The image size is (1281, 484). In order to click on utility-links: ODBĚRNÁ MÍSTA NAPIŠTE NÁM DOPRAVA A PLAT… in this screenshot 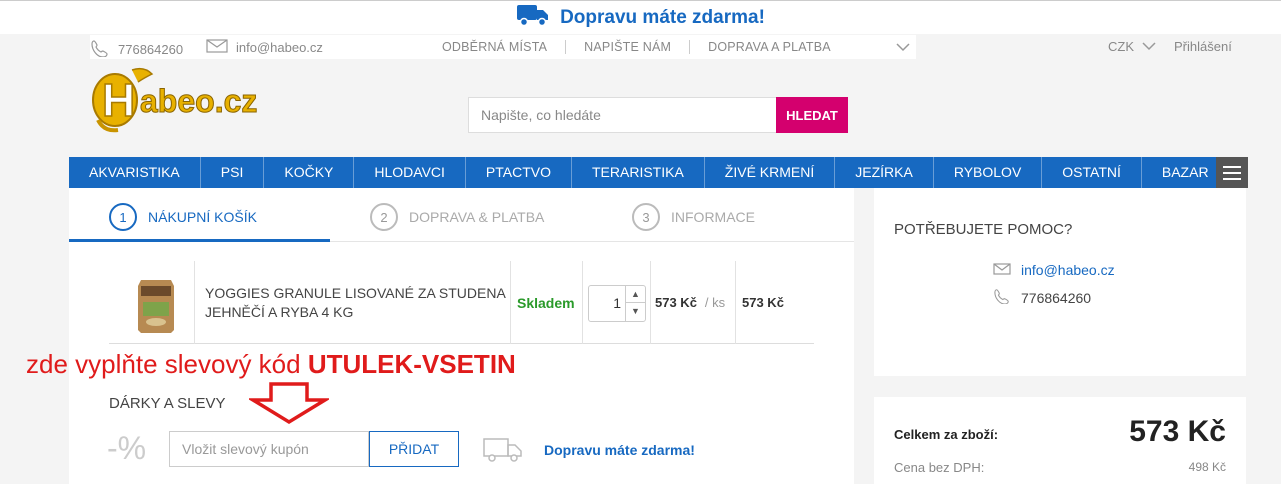, I will do `click(654, 47)`.